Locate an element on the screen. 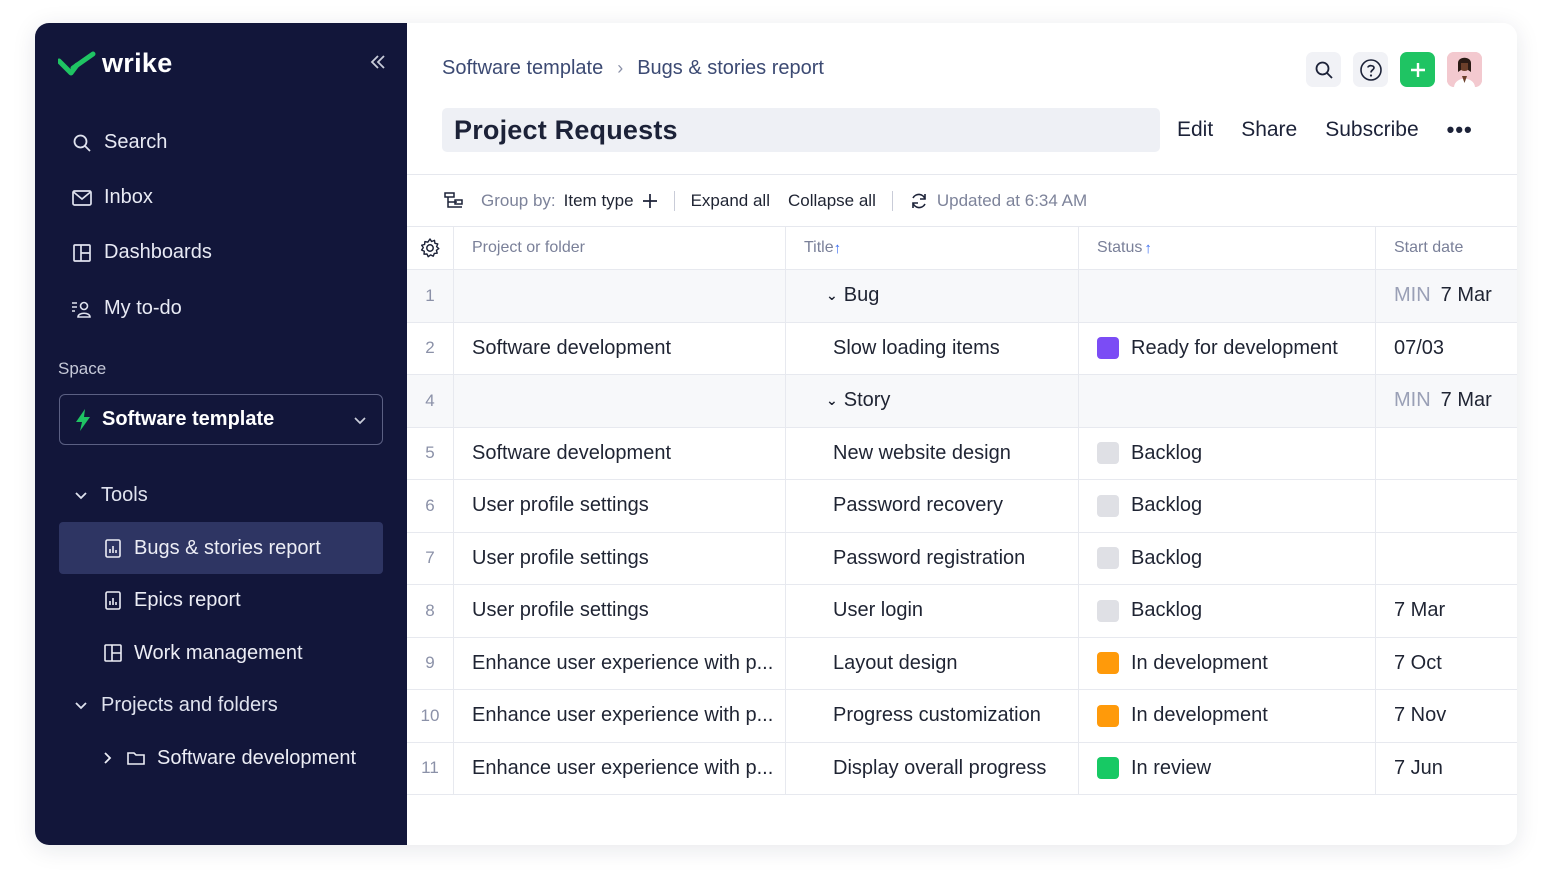 The width and height of the screenshot is (1552, 892). projects-group: Projects and folders is located at coordinates (175, 705).